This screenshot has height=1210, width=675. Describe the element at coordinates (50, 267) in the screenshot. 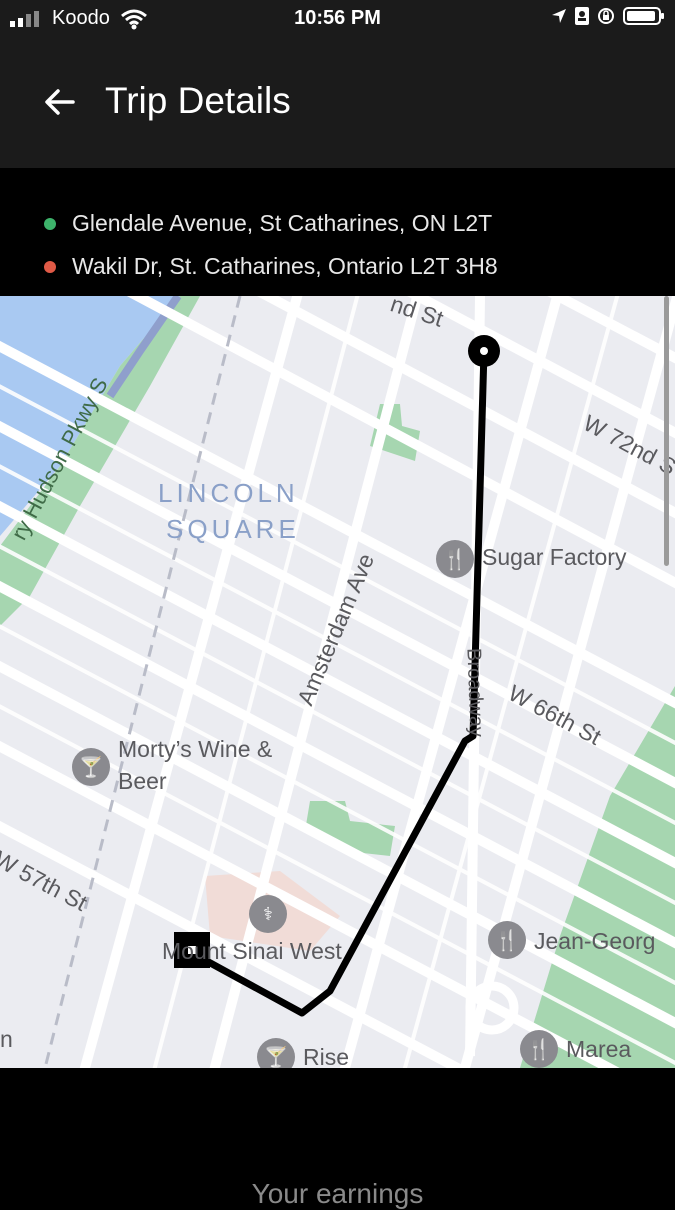

I see `dropoff-dot-icon` at that location.